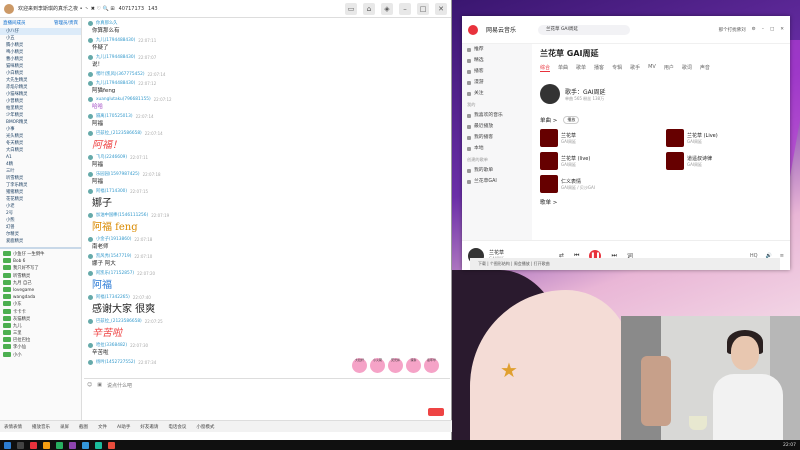 The image size is (800, 450). Describe the element at coordinates (40, 38) in the screenshot. I see `member-group-item: 小五` at that location.